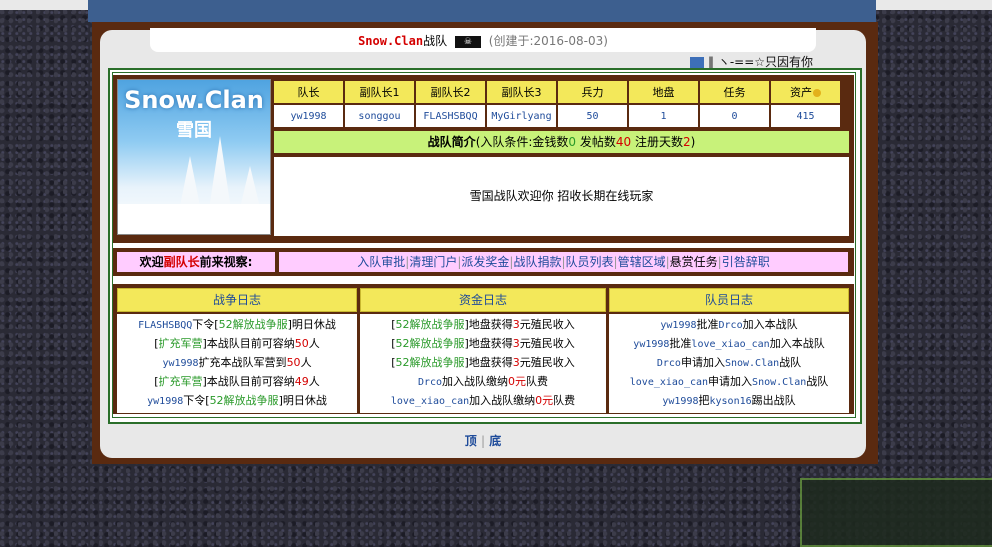 This screenshot has height=547, width=992. Describe the element at coordinates (237, 400) in the screenshot. I see `log-line: yw1998下令[52解放战争服]明日休战` at that location.